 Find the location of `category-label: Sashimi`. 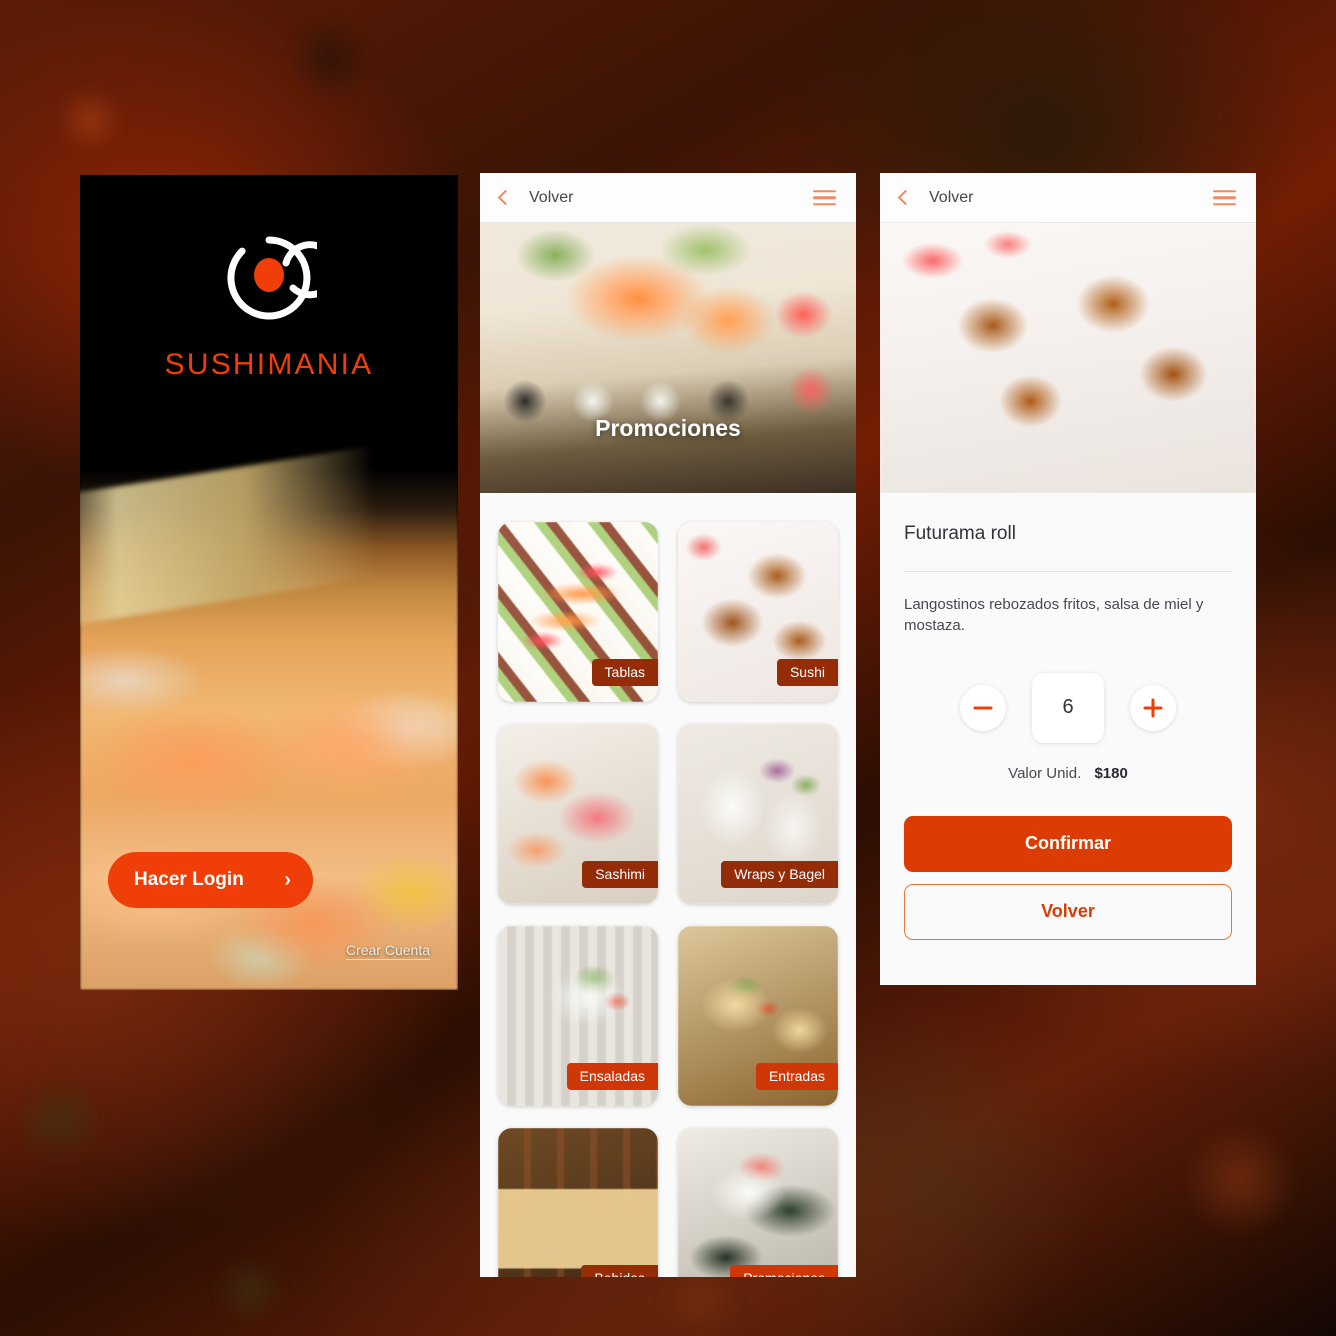

category-label: Sashimi is located at coordinates (620, 874).